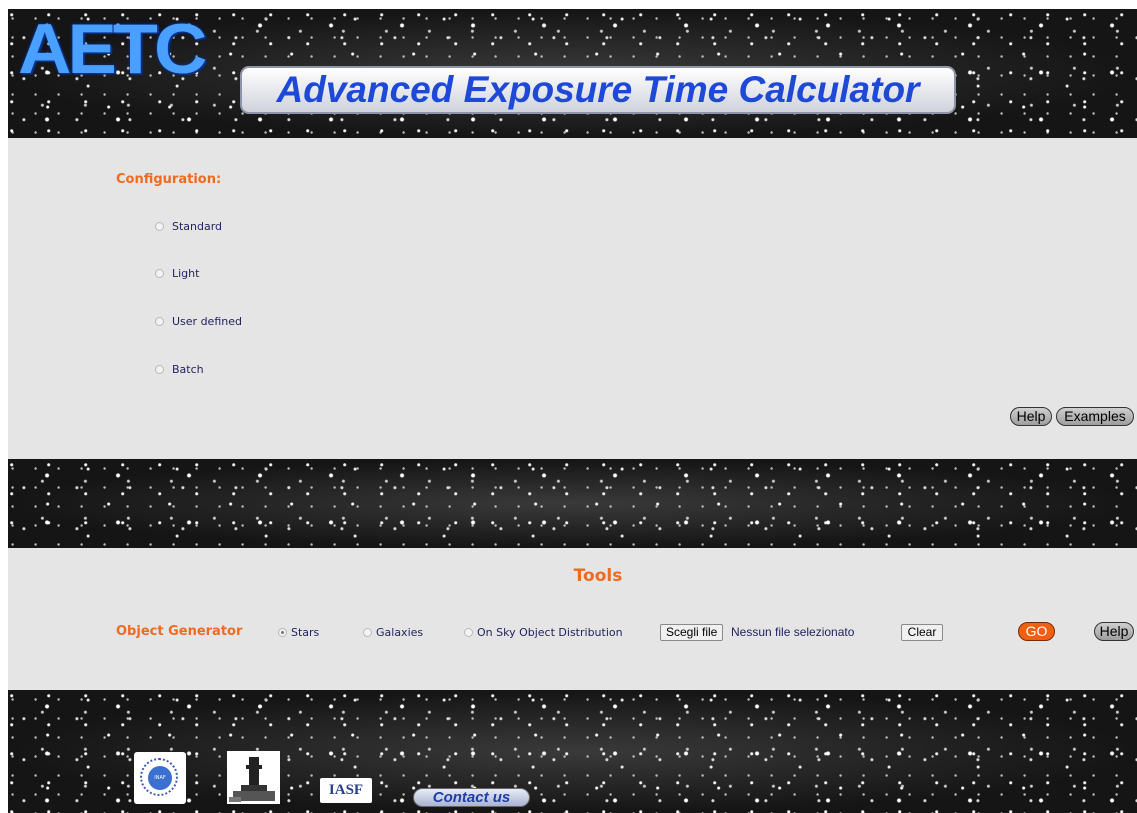 Image resolution: width=1137 pixels, height=813 pixels. I want to click on contact-us-button: Contact us, so click(471, 797).